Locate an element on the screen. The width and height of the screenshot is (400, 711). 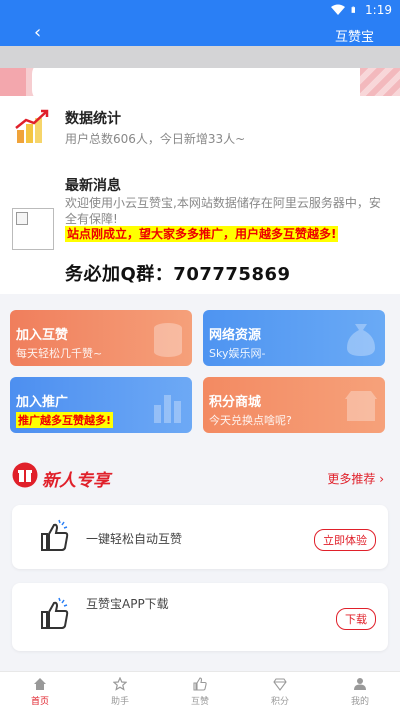
more-recommendations-link: 更多推荐 › is located at coordinates (355, 478).